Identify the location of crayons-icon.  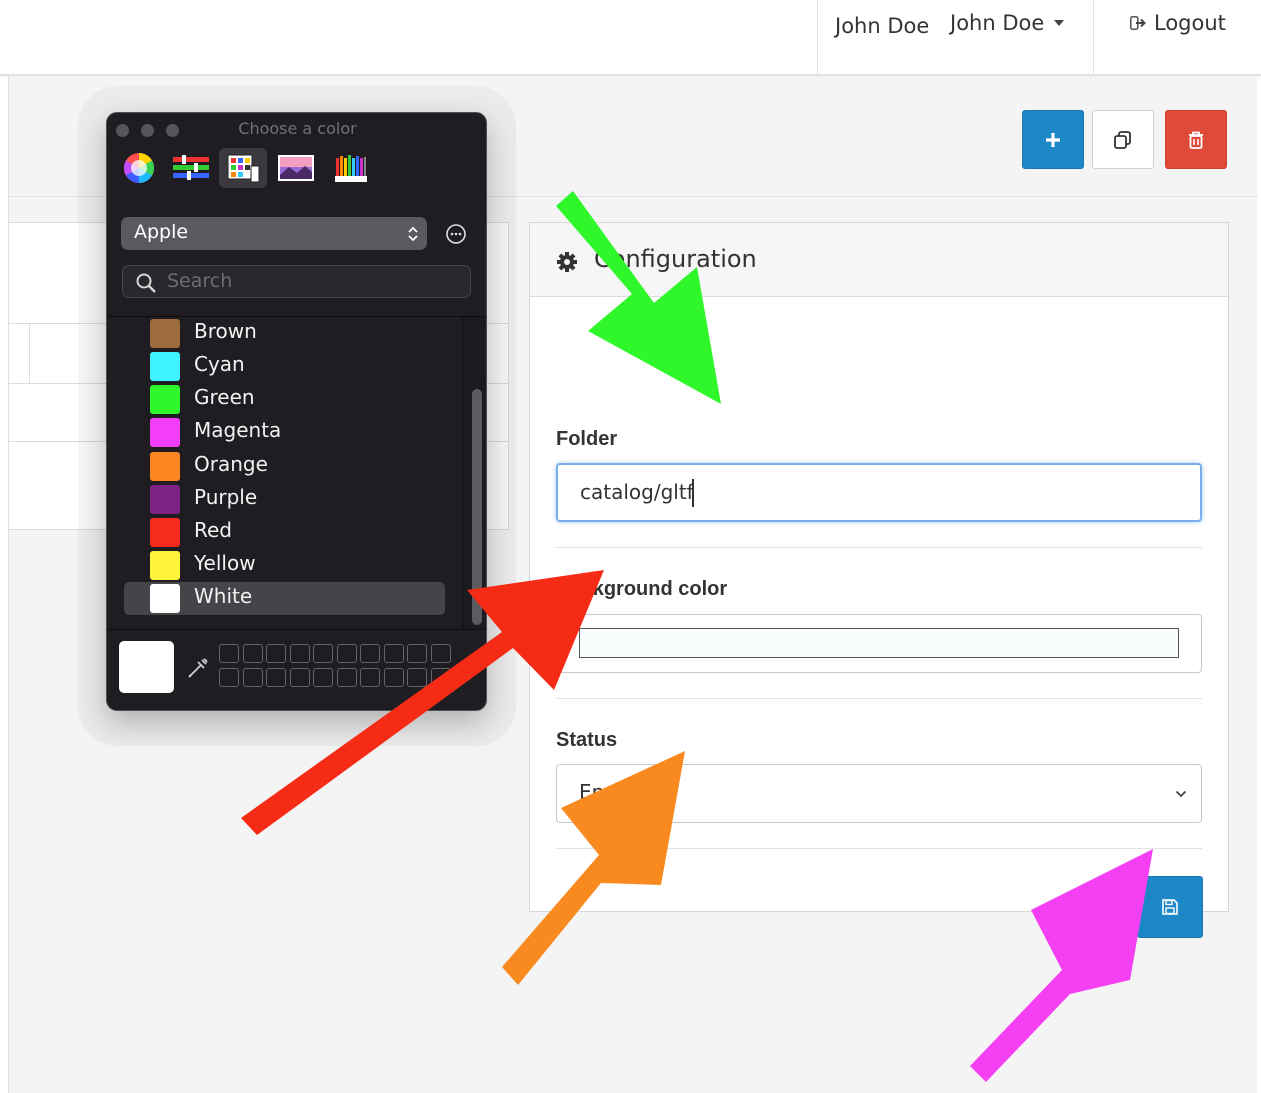
(351, 168).